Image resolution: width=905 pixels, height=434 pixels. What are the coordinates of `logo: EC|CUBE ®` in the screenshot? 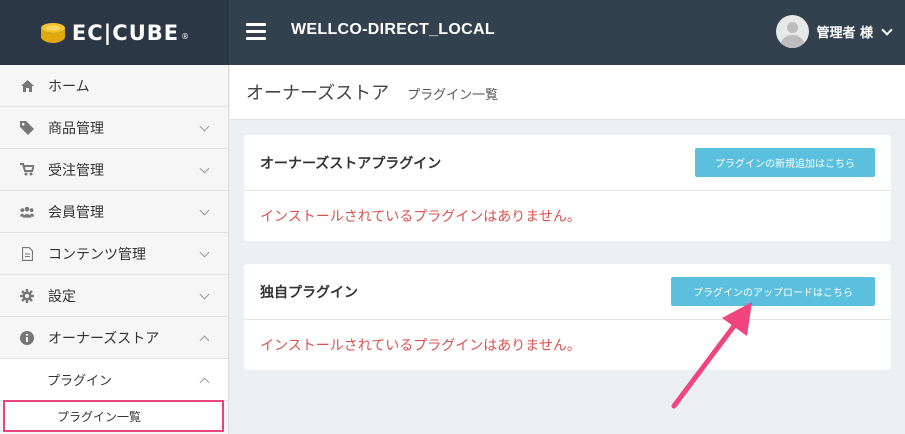 It's located at (114, 32).